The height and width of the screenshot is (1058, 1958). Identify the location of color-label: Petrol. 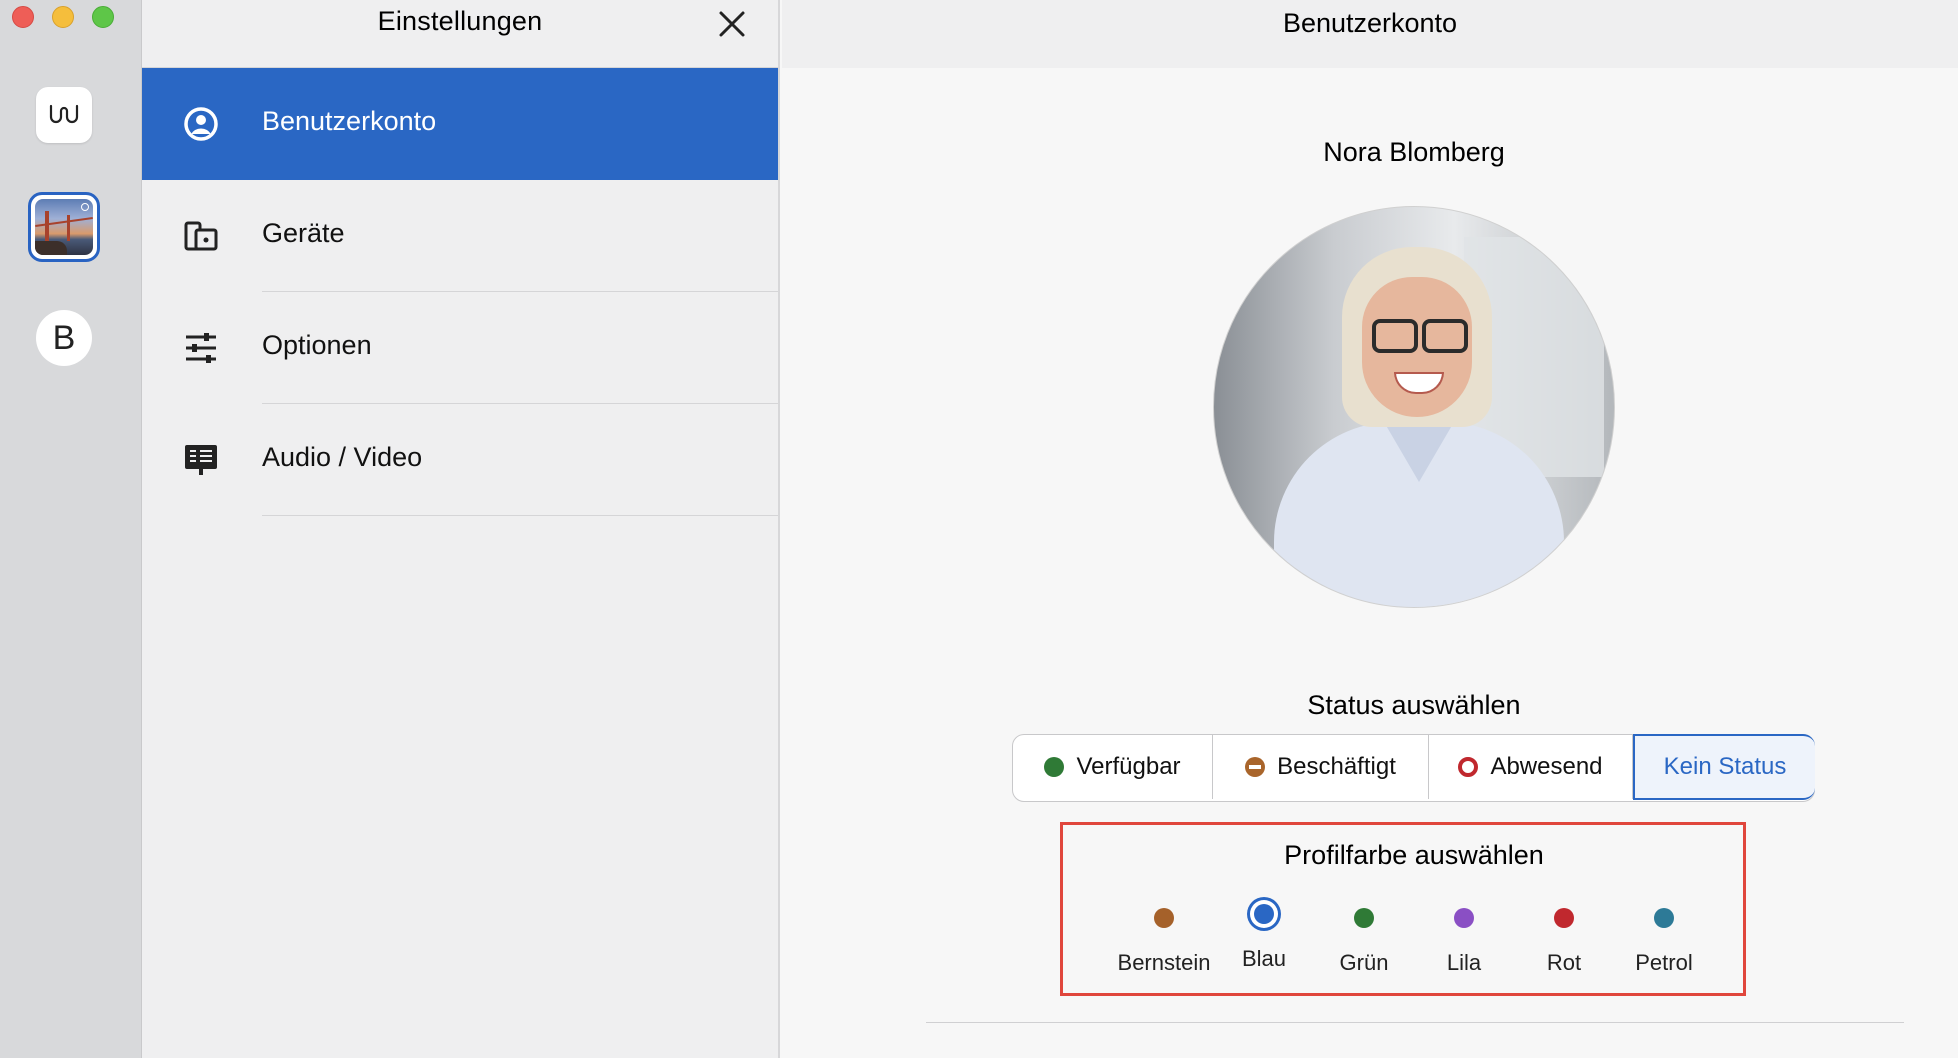
(1664, 962).